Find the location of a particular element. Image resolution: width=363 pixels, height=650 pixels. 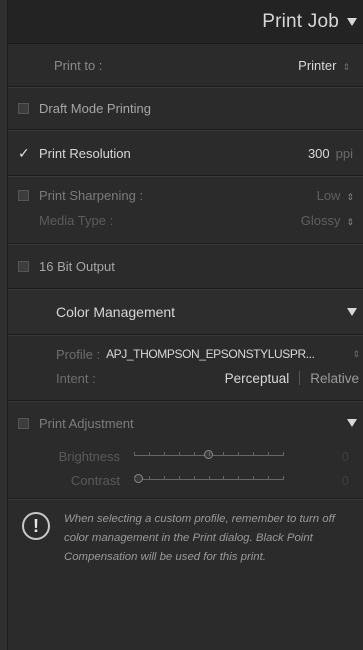

print-to-select: Printer ⇕ is located at coordinates (325, 65).